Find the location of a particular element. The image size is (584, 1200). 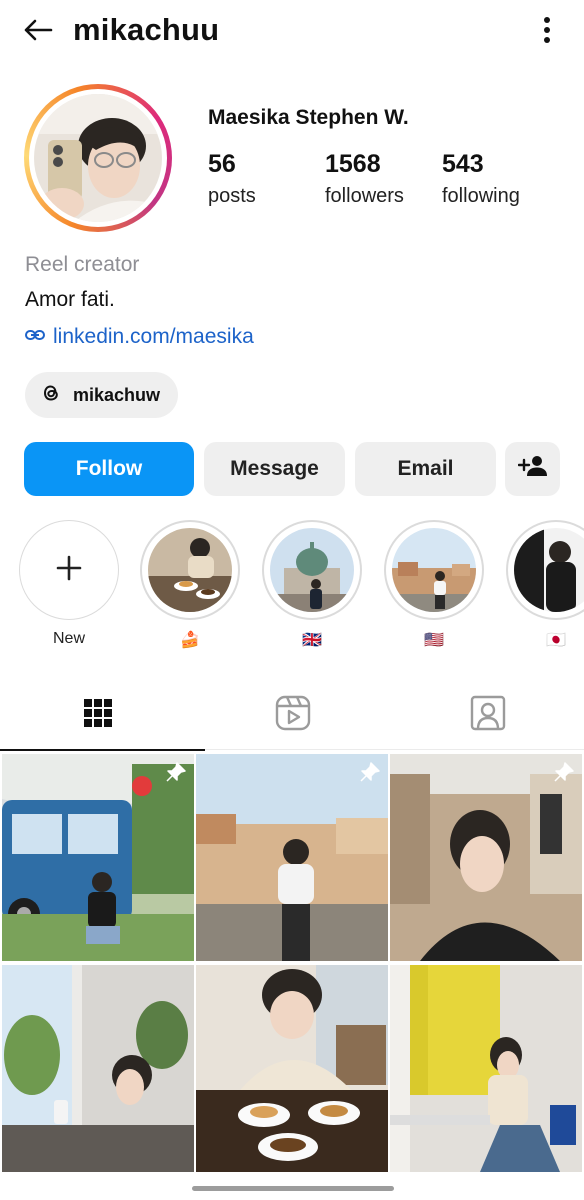

profile-username: mikachuu is located at coordinates (146, 29).